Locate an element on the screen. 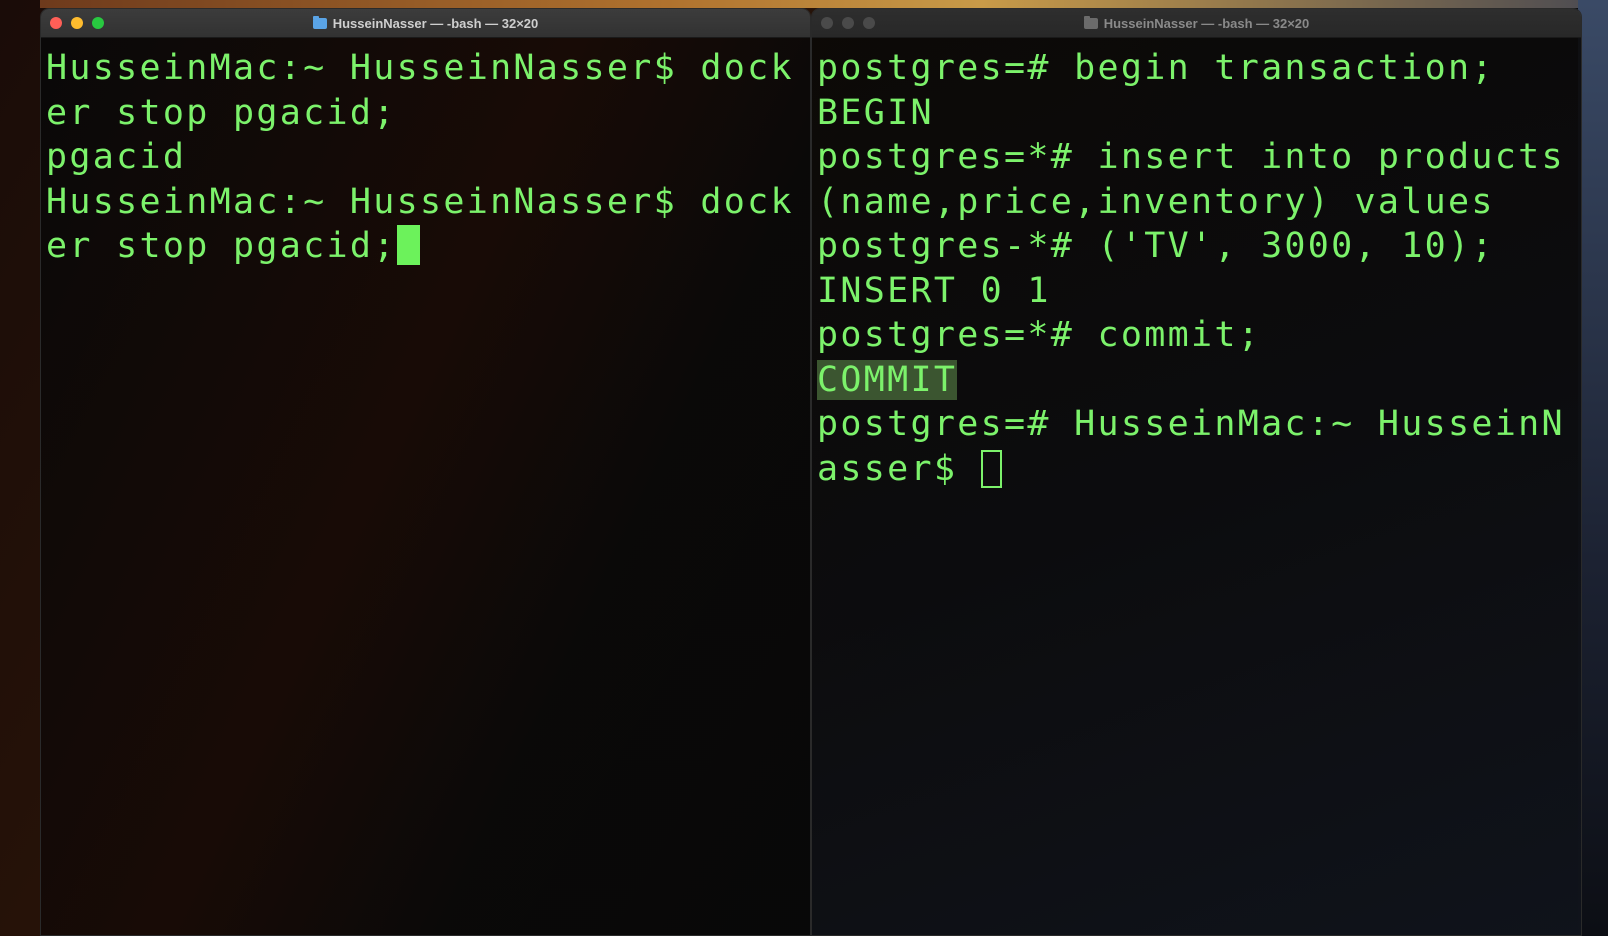 The height and width of the screenshot is (936, 1608). selected-text: COMMIT is located at coordinates (887, 379).